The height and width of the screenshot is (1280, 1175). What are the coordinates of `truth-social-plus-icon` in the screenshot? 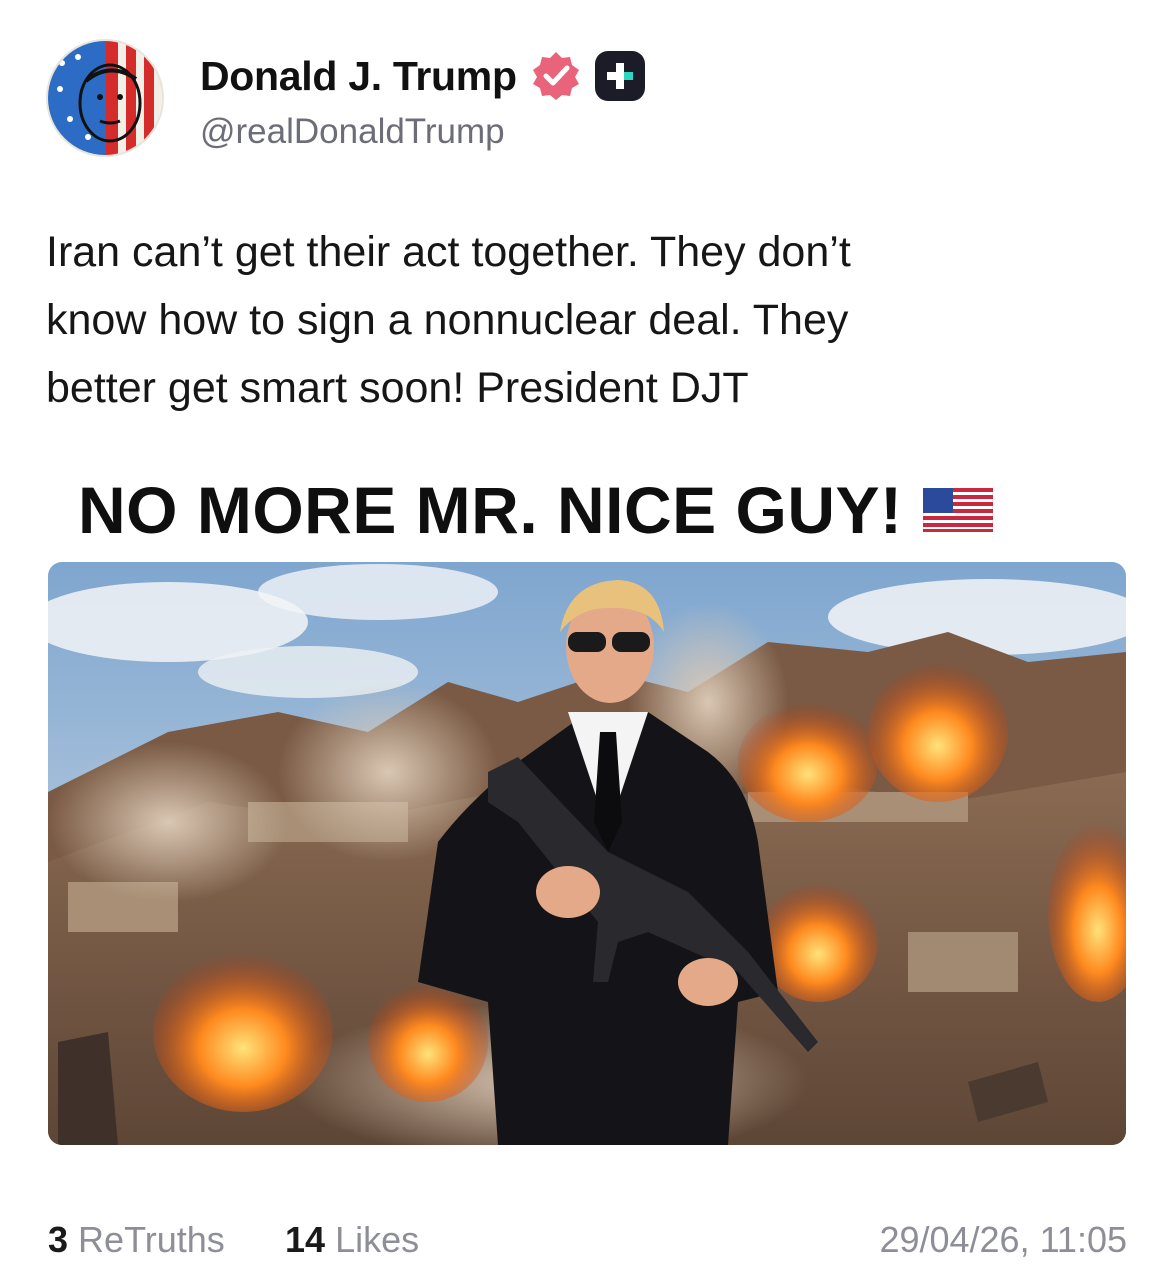 It's located at (619, 76).